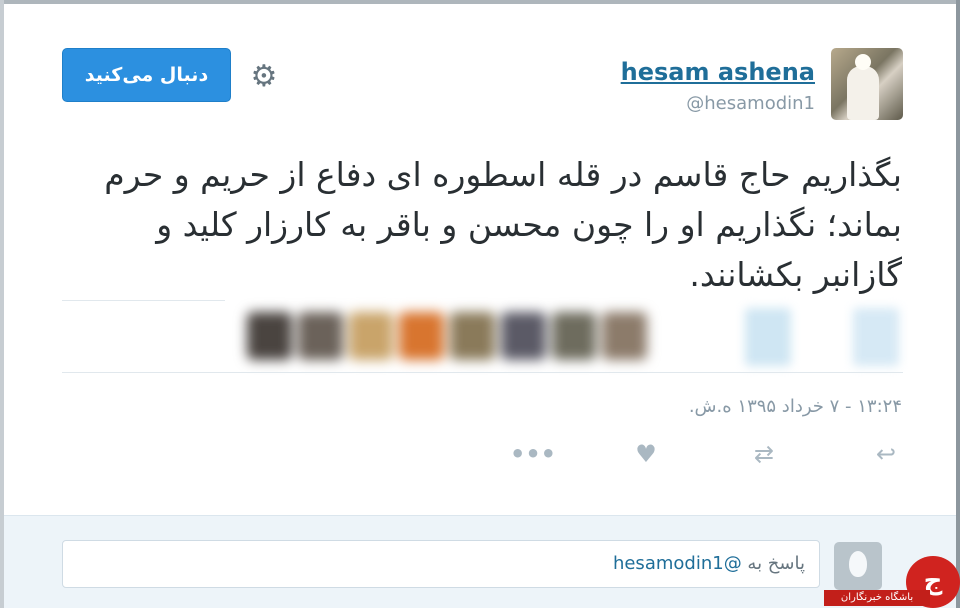 This screenshot has width=960, height=608. What do you see at coordinates (482, 372) in the screenshot?
I see `divider-stats-bottom` at bounding box center [482, 372].